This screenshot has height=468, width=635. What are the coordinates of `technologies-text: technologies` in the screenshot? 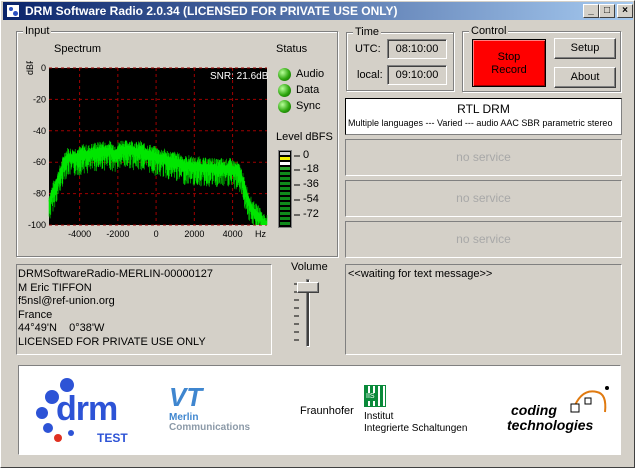 It's located at (550, 425).